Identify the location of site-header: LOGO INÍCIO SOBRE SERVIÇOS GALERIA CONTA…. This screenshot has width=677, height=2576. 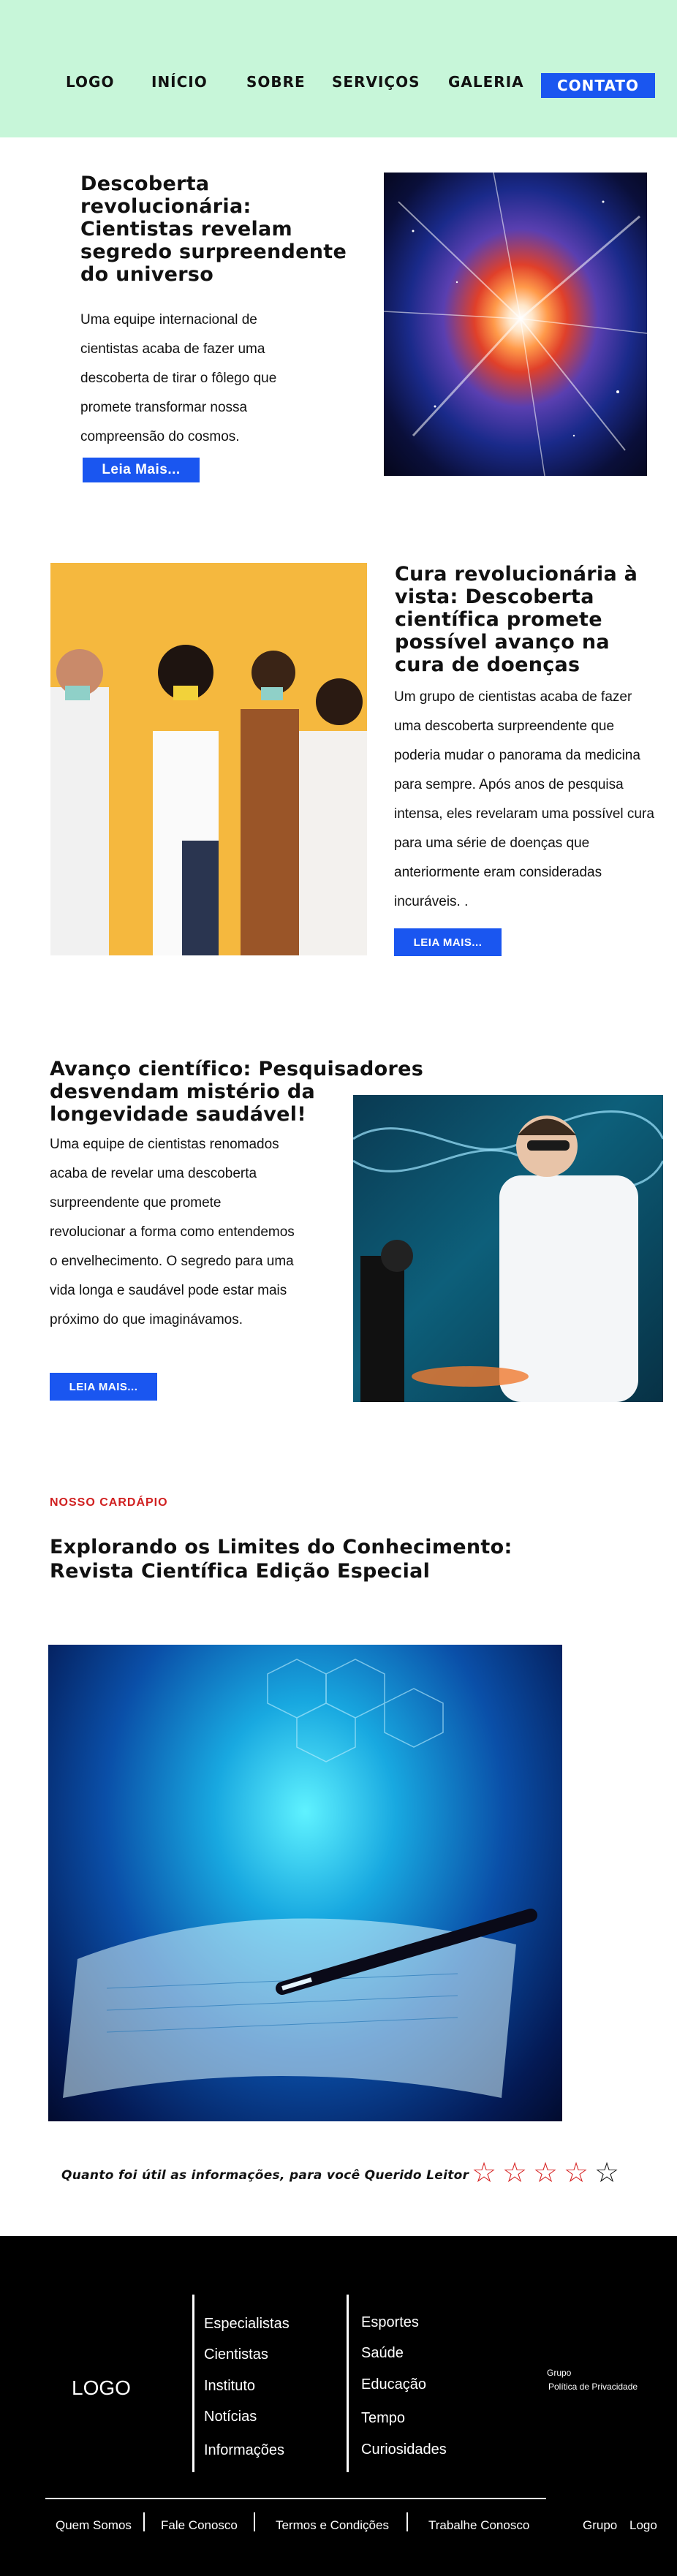
(338, 68).